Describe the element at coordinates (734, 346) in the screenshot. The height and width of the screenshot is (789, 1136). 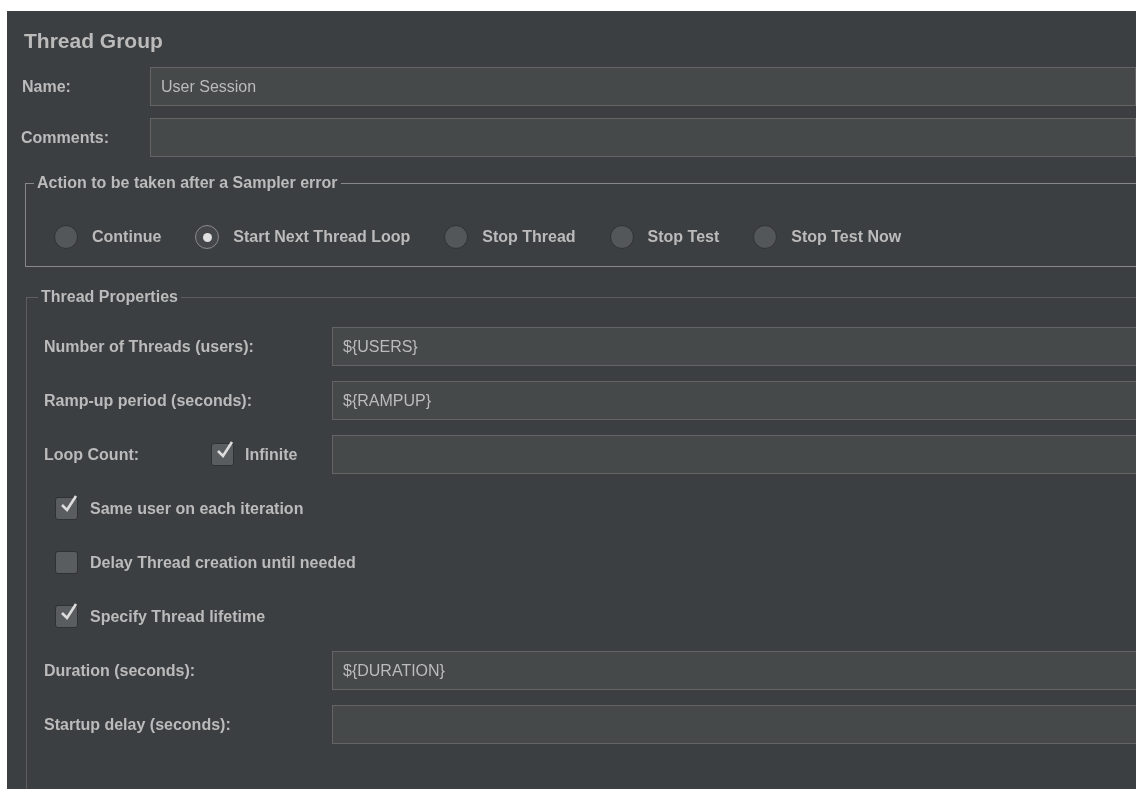
I see `text-field: ${USERS}` at that location.